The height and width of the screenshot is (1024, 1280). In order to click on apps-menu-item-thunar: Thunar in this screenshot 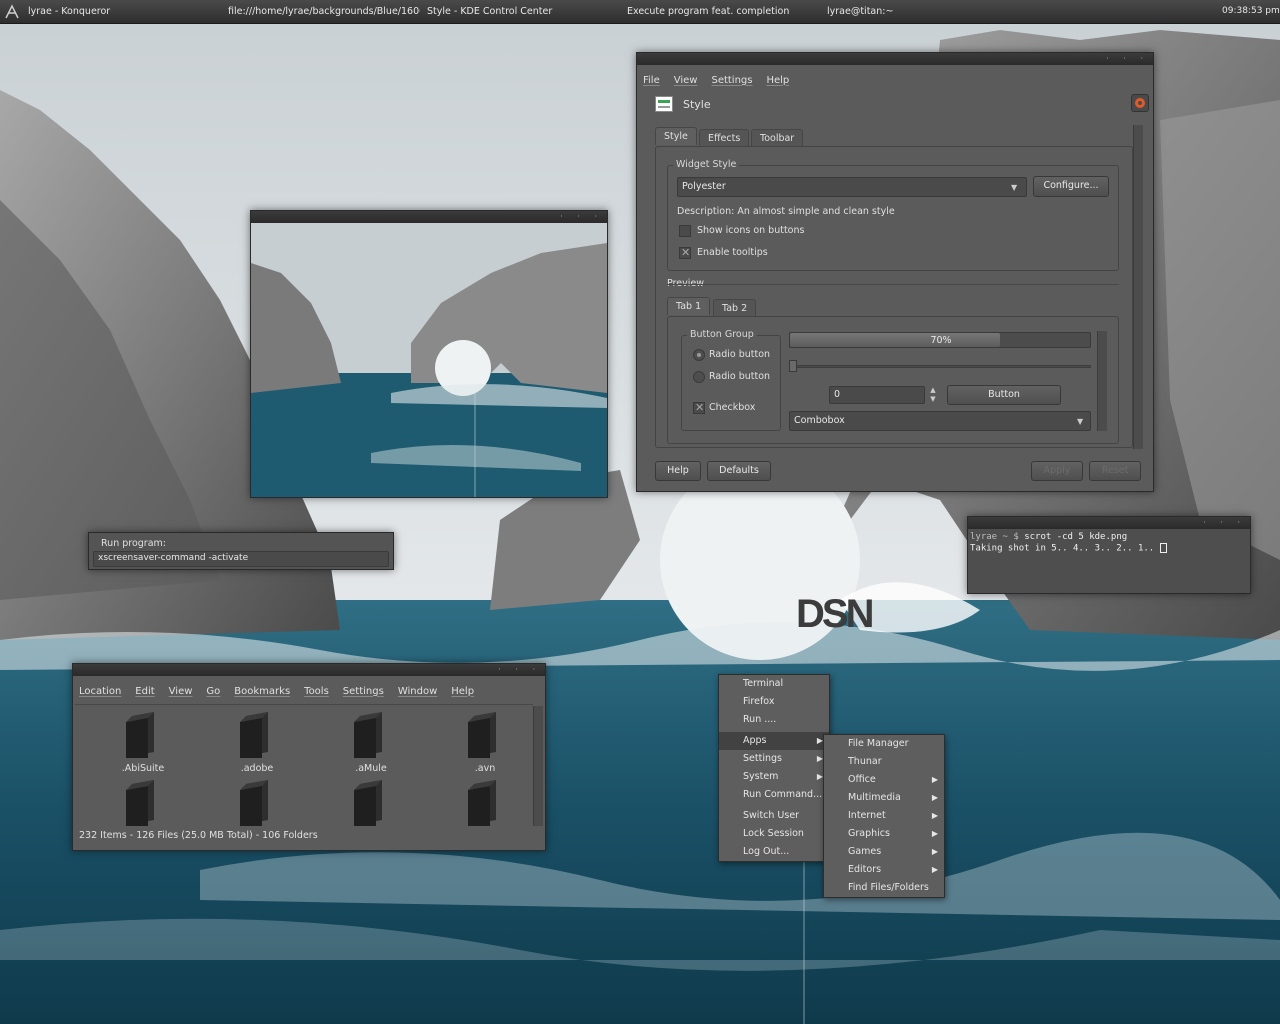, I will do `click(884, 762)`.